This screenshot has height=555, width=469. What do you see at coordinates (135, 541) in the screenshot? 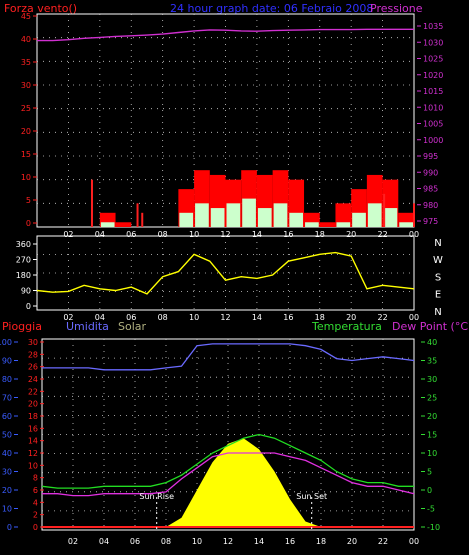
I see `x-tick-label: 06` at bounding box center [135, 541].